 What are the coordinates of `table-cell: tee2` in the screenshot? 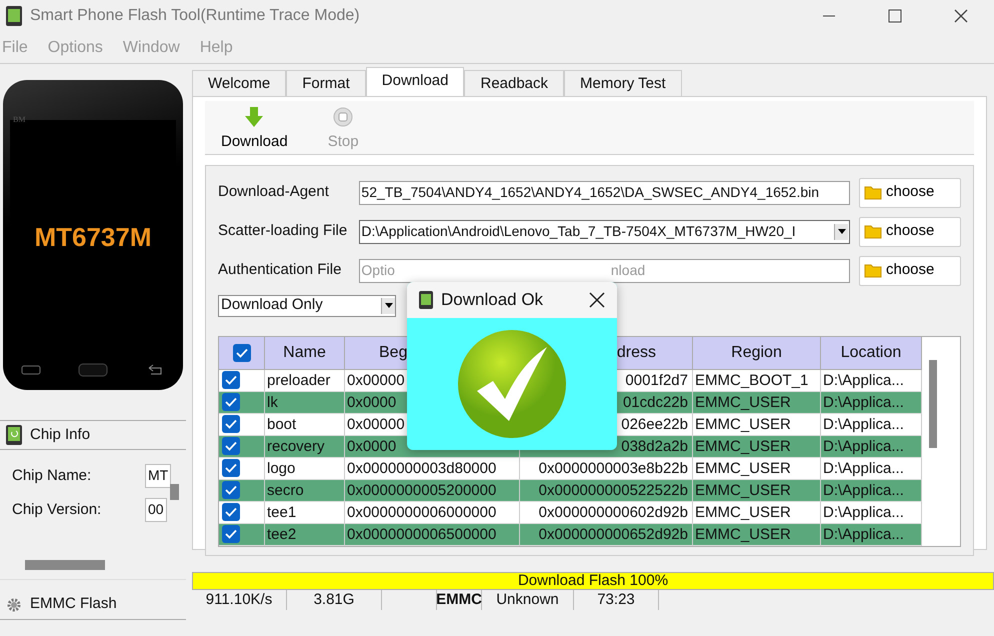 It's located at (305, 535).